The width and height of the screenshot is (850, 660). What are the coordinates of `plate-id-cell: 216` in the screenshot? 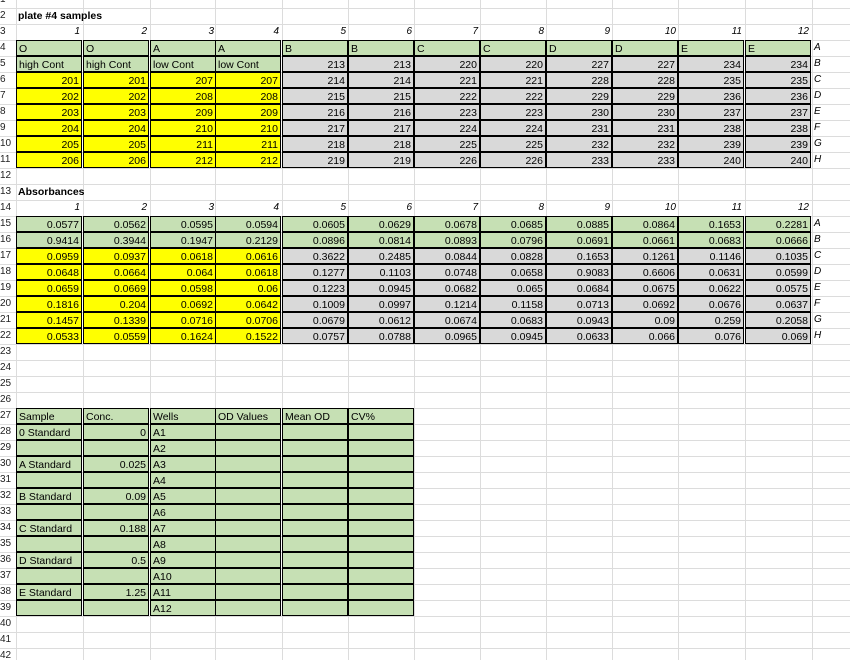 It's located at (315, 112).